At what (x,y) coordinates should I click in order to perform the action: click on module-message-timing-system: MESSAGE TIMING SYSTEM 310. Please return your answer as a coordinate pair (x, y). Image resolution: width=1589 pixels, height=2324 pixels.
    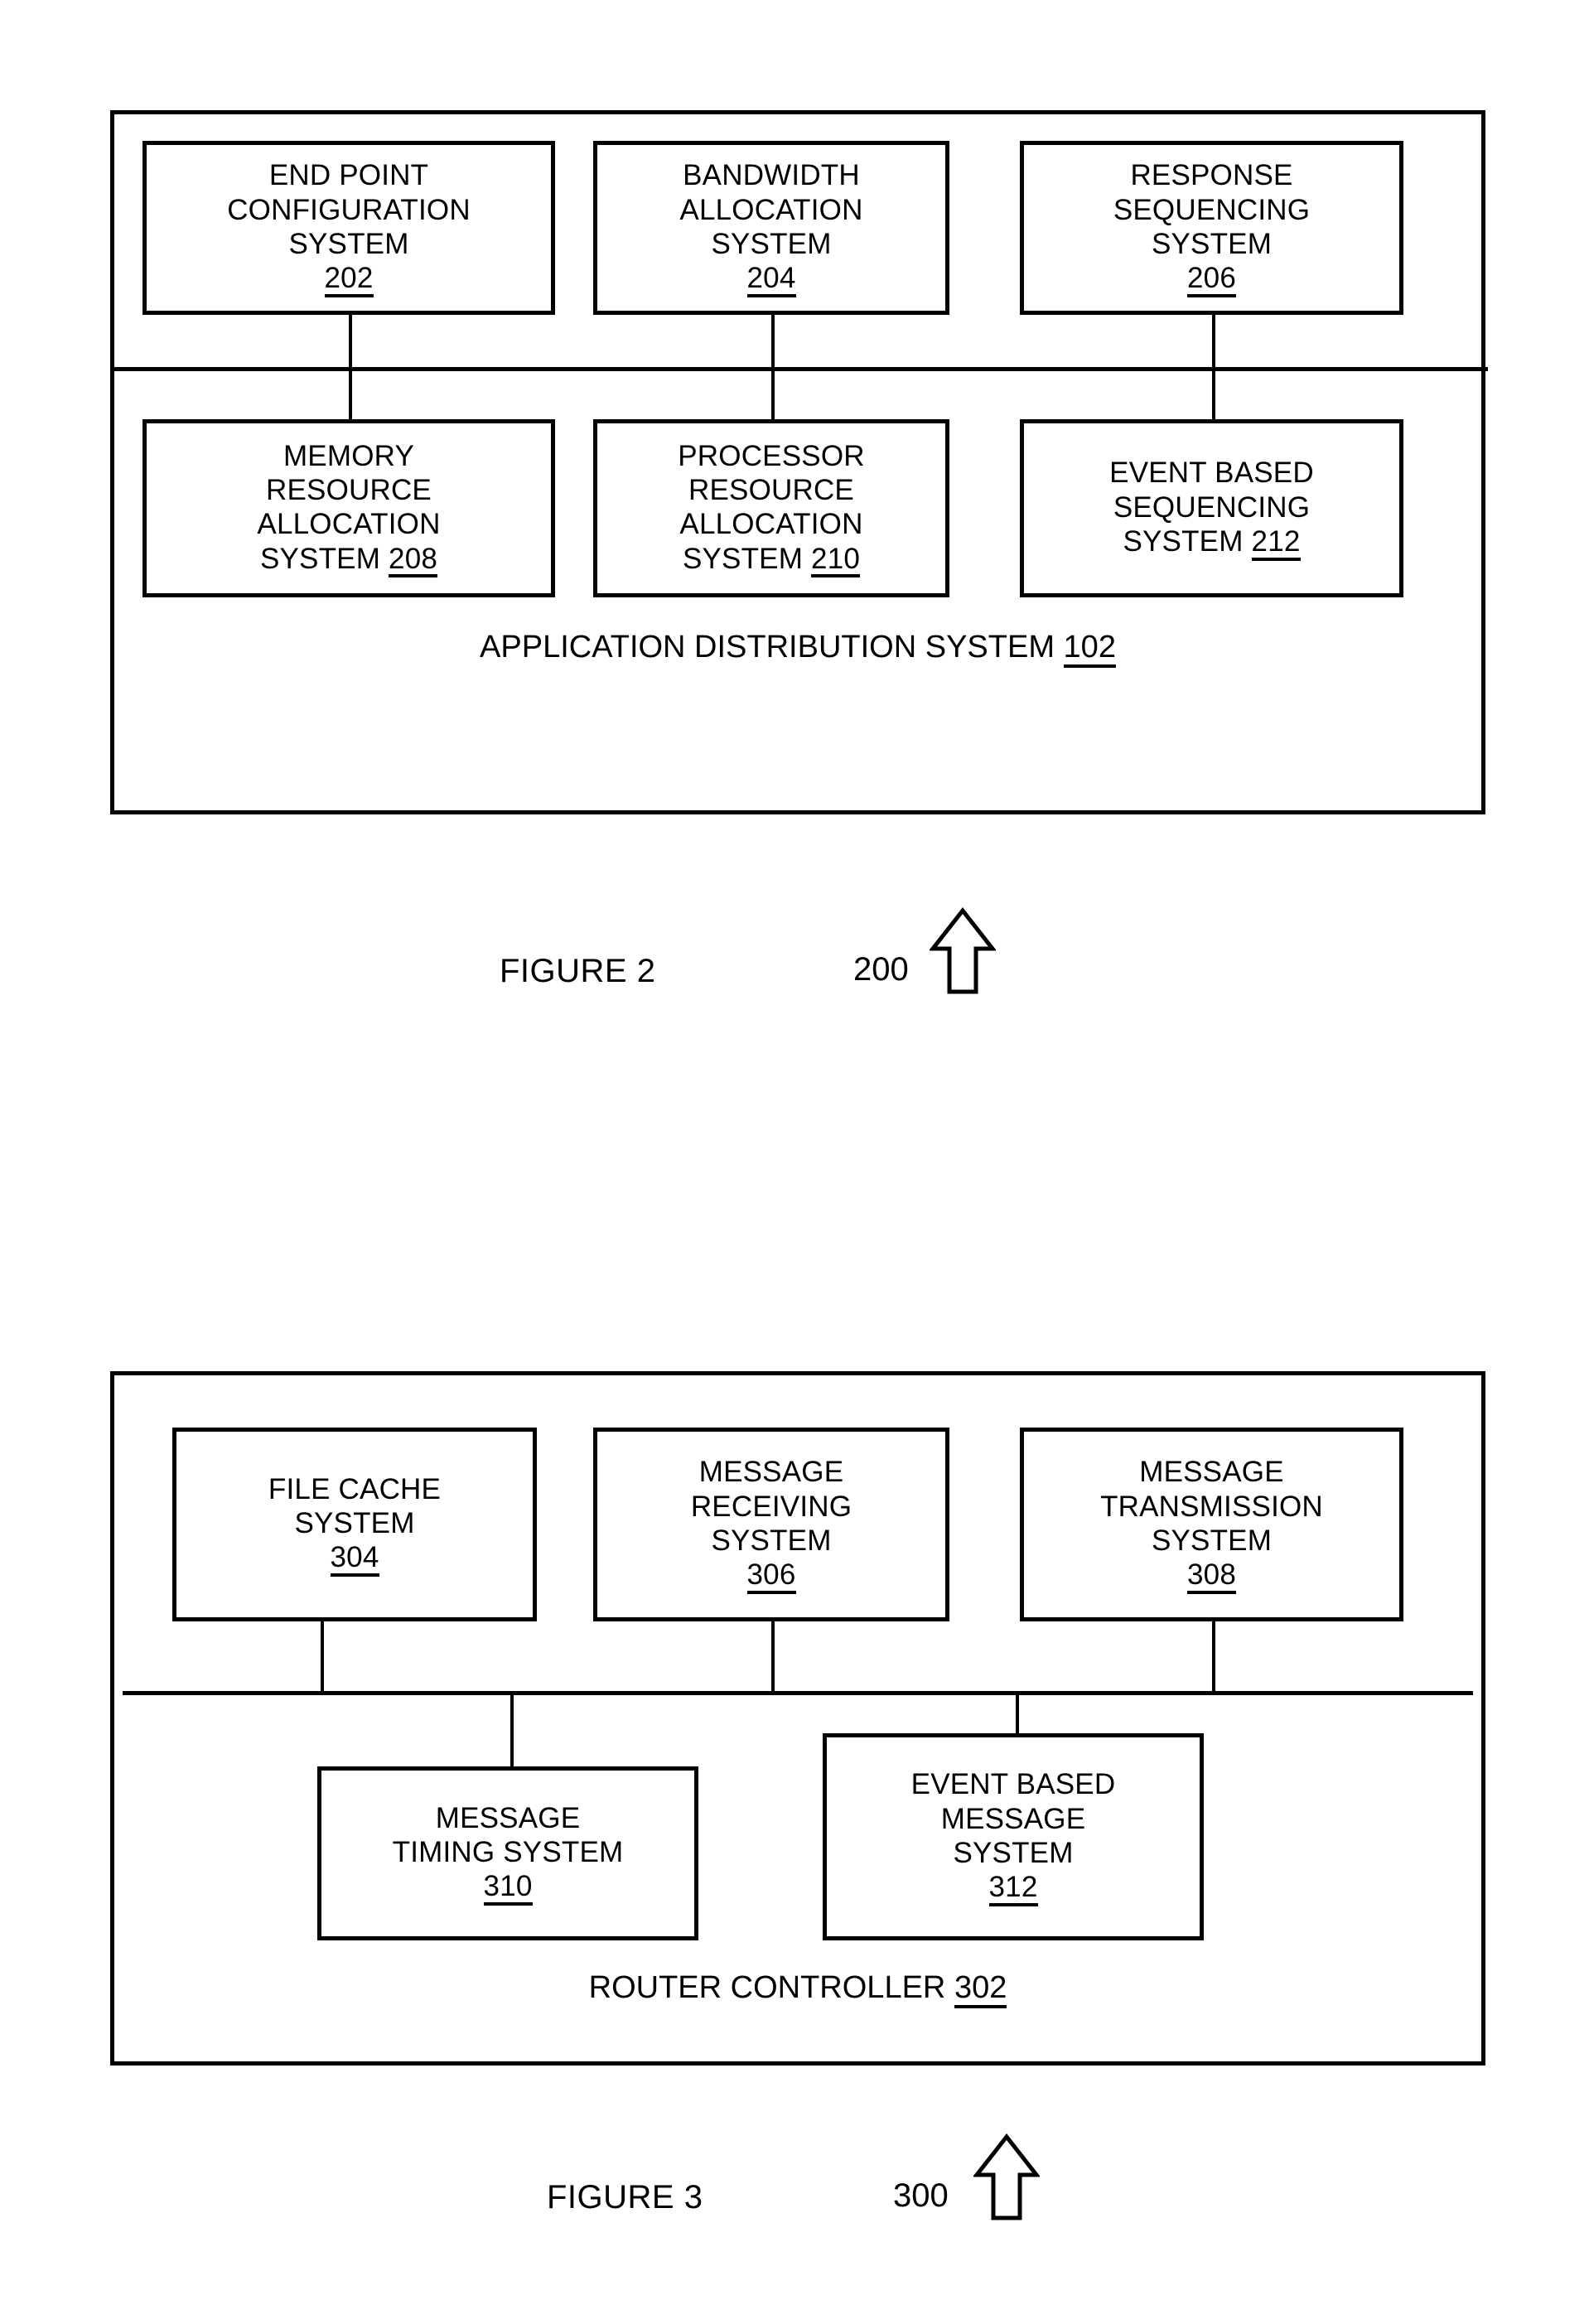
    Looking at the image, I should click on (508, 1853).